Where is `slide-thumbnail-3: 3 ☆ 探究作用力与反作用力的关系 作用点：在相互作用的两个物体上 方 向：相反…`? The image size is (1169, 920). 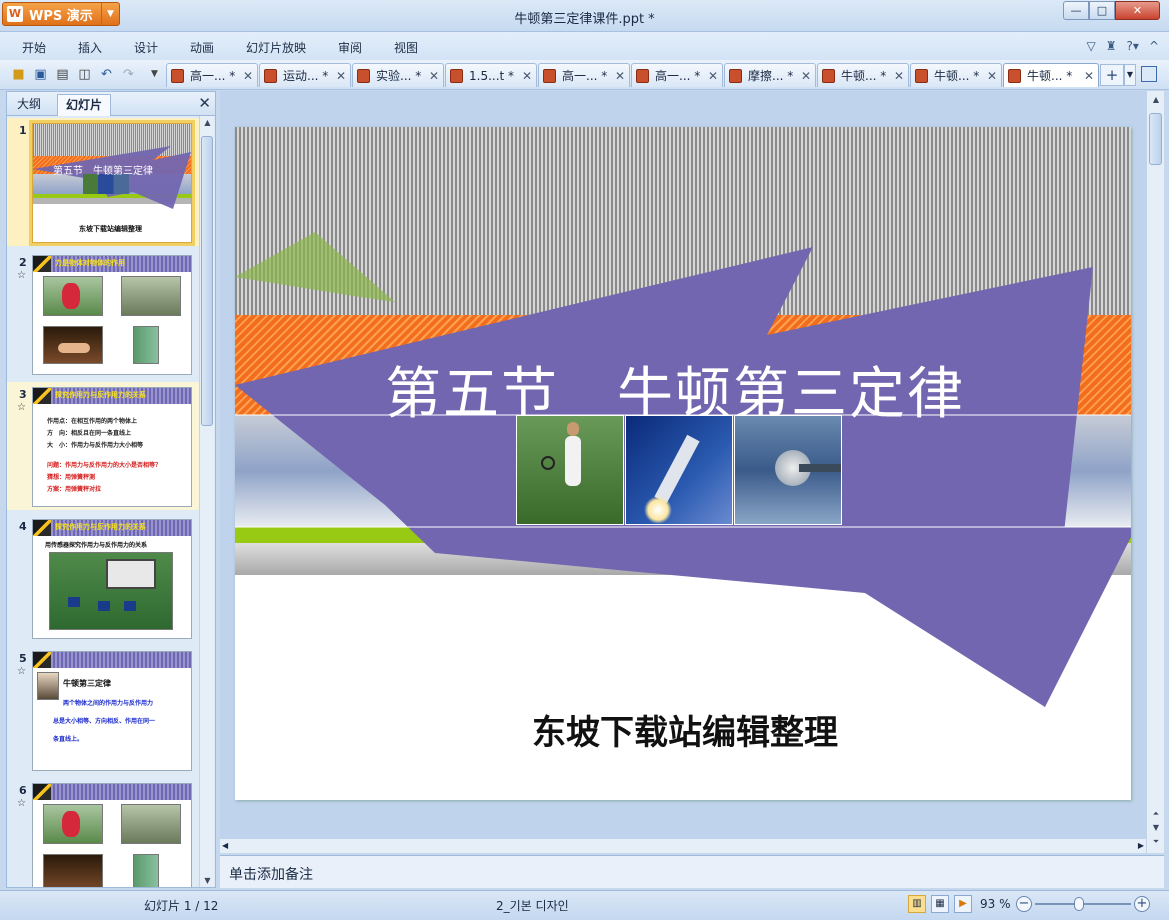
slide-thumbnail-3: 3 ☆ 探究作用力与反作用力的关系 作用点：在相互作用的两个物体上 方 向：相反… is located at coordinates (103, 446).